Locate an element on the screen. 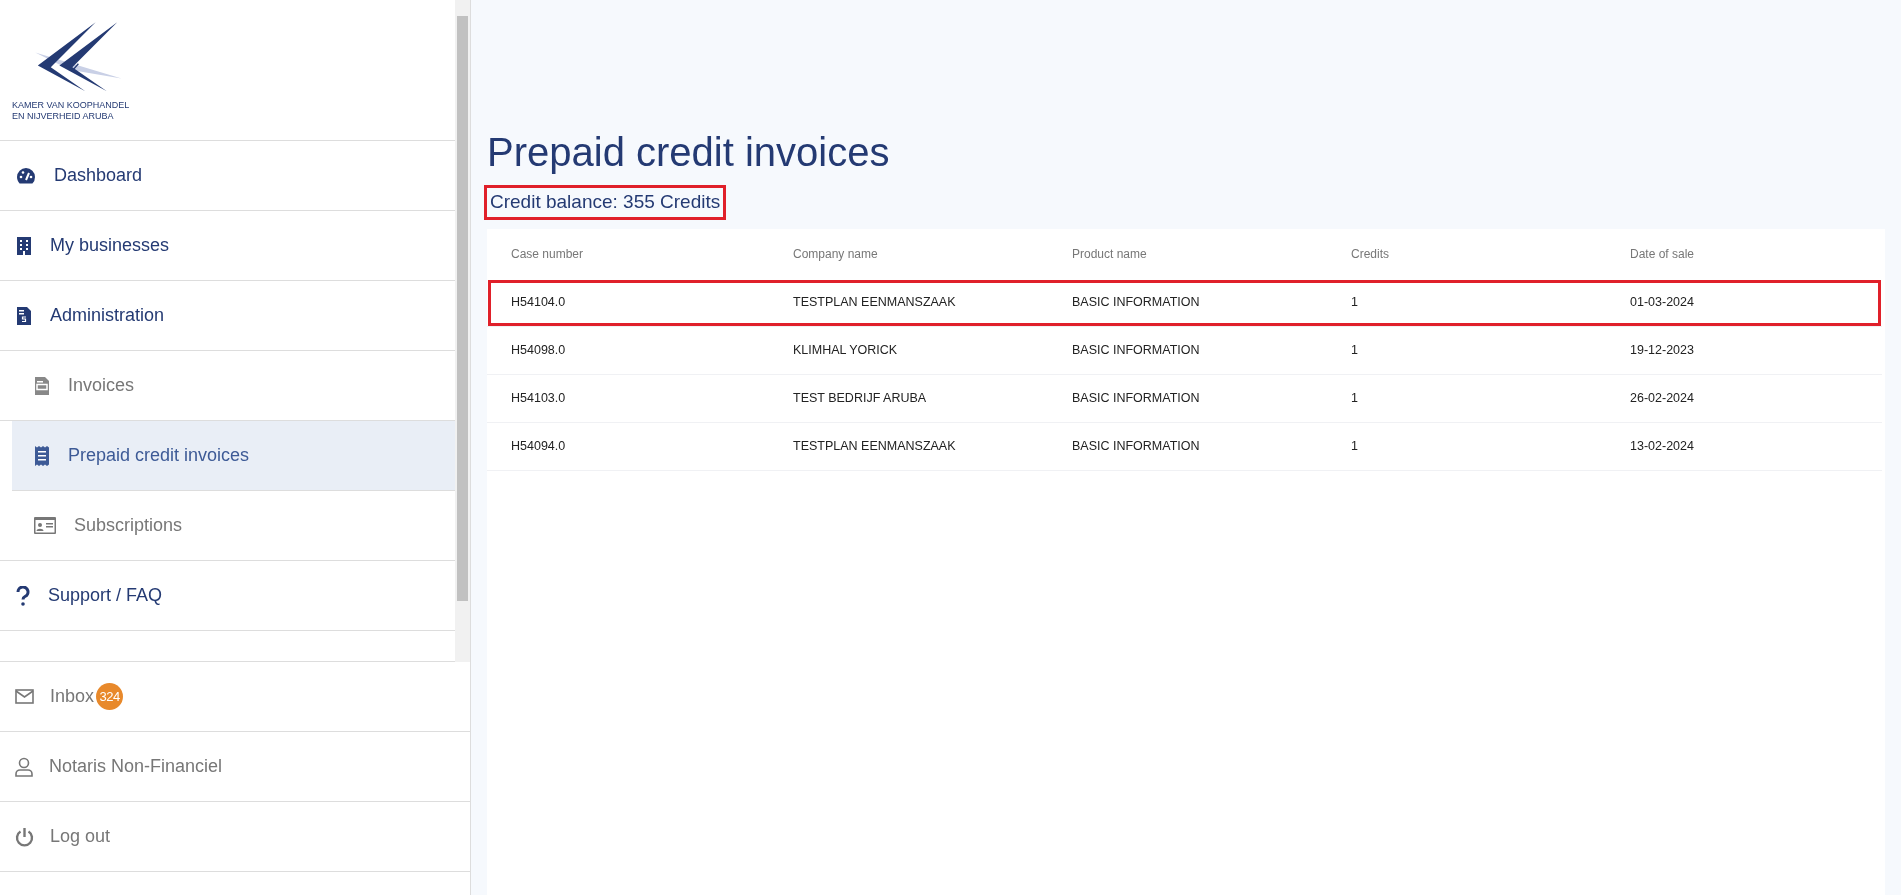 The image size is (1901, 895). sidebar-item: Subscriptions is located at coordinates (227, 526).